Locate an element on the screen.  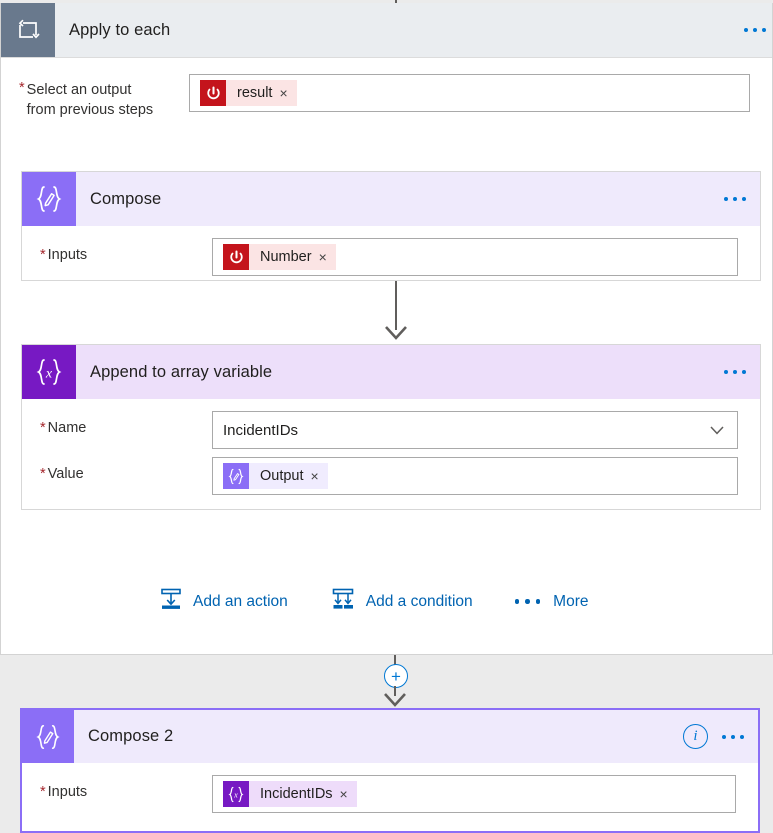
add-condition-icon is located at coordinates (343, 601).